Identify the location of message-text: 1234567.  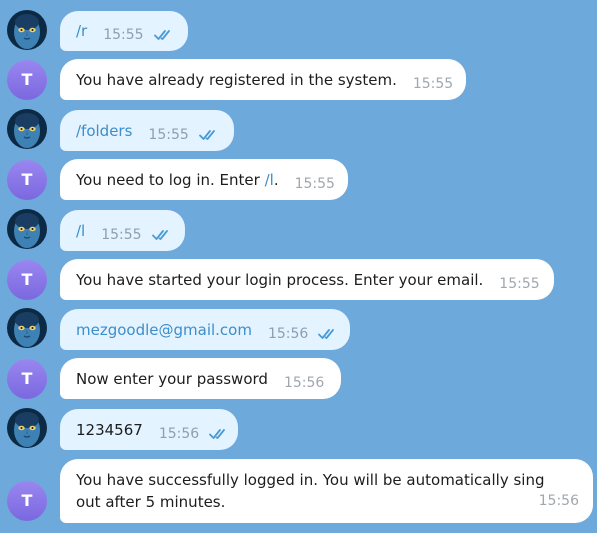
(109, 429).